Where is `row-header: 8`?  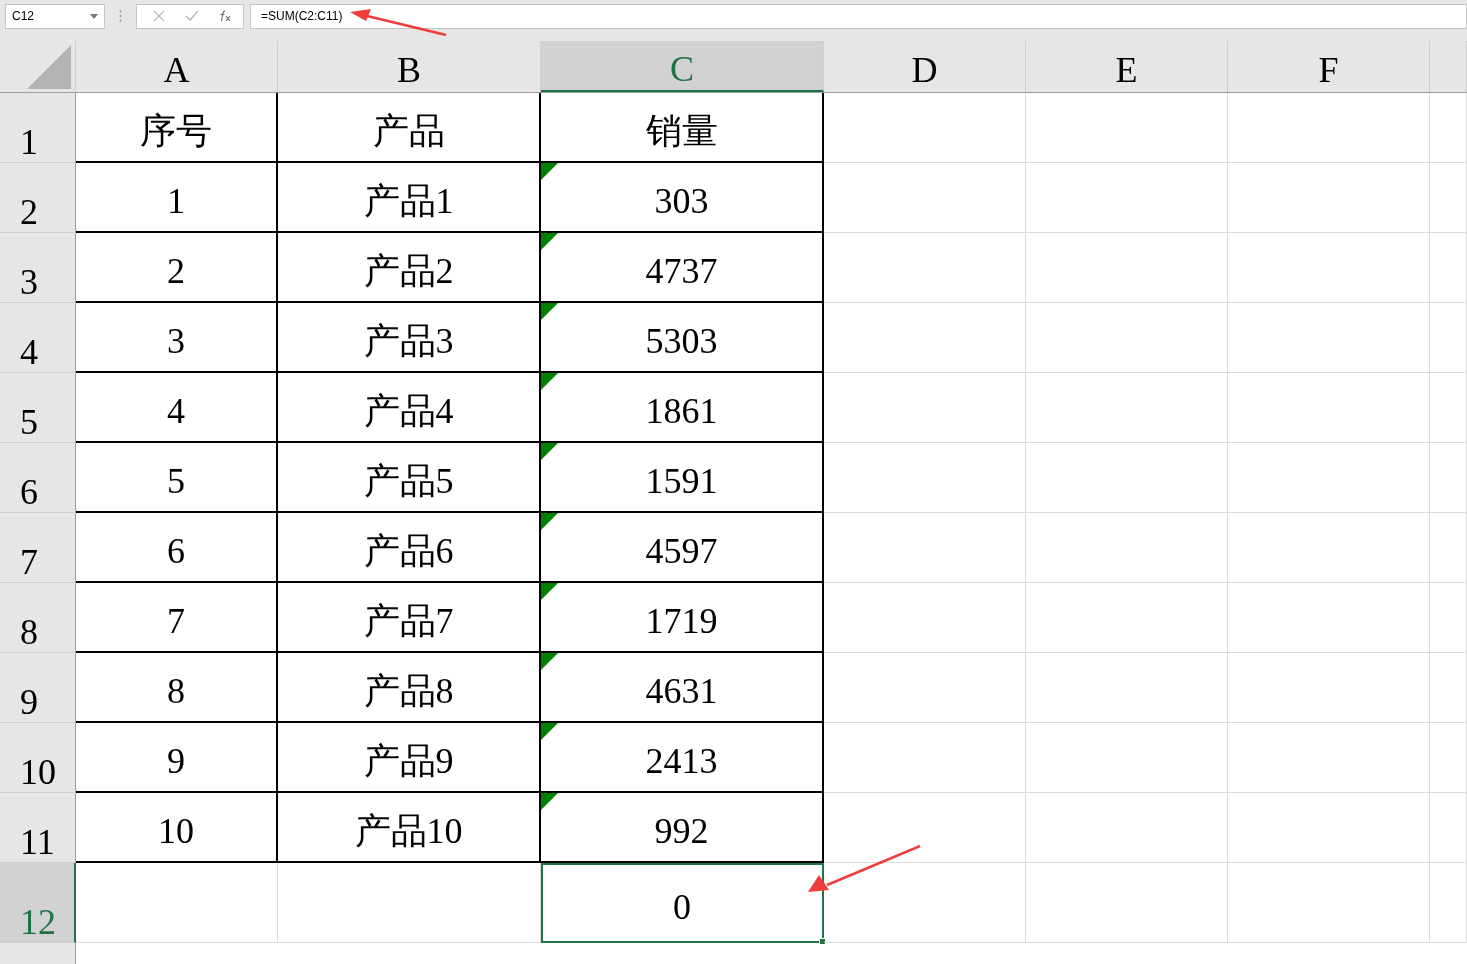
row-header: 8 is located at coordinates (38, 618).